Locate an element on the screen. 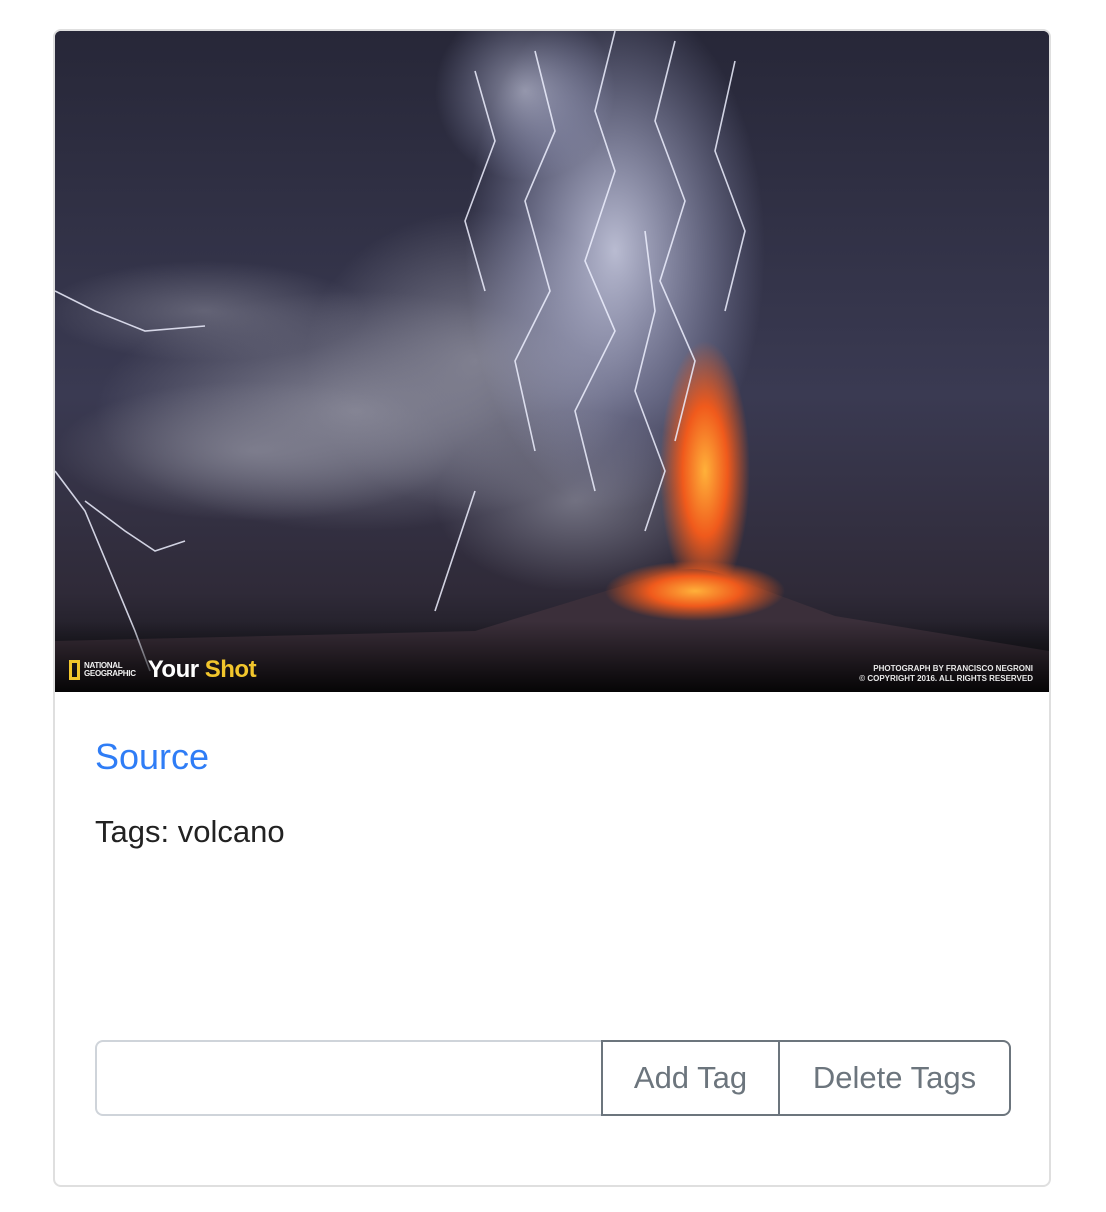 The height and width of the screenshot is (1212, 1106). tag-input-group: Add Tag Delete Tags is located at coordinates (553, 1078).